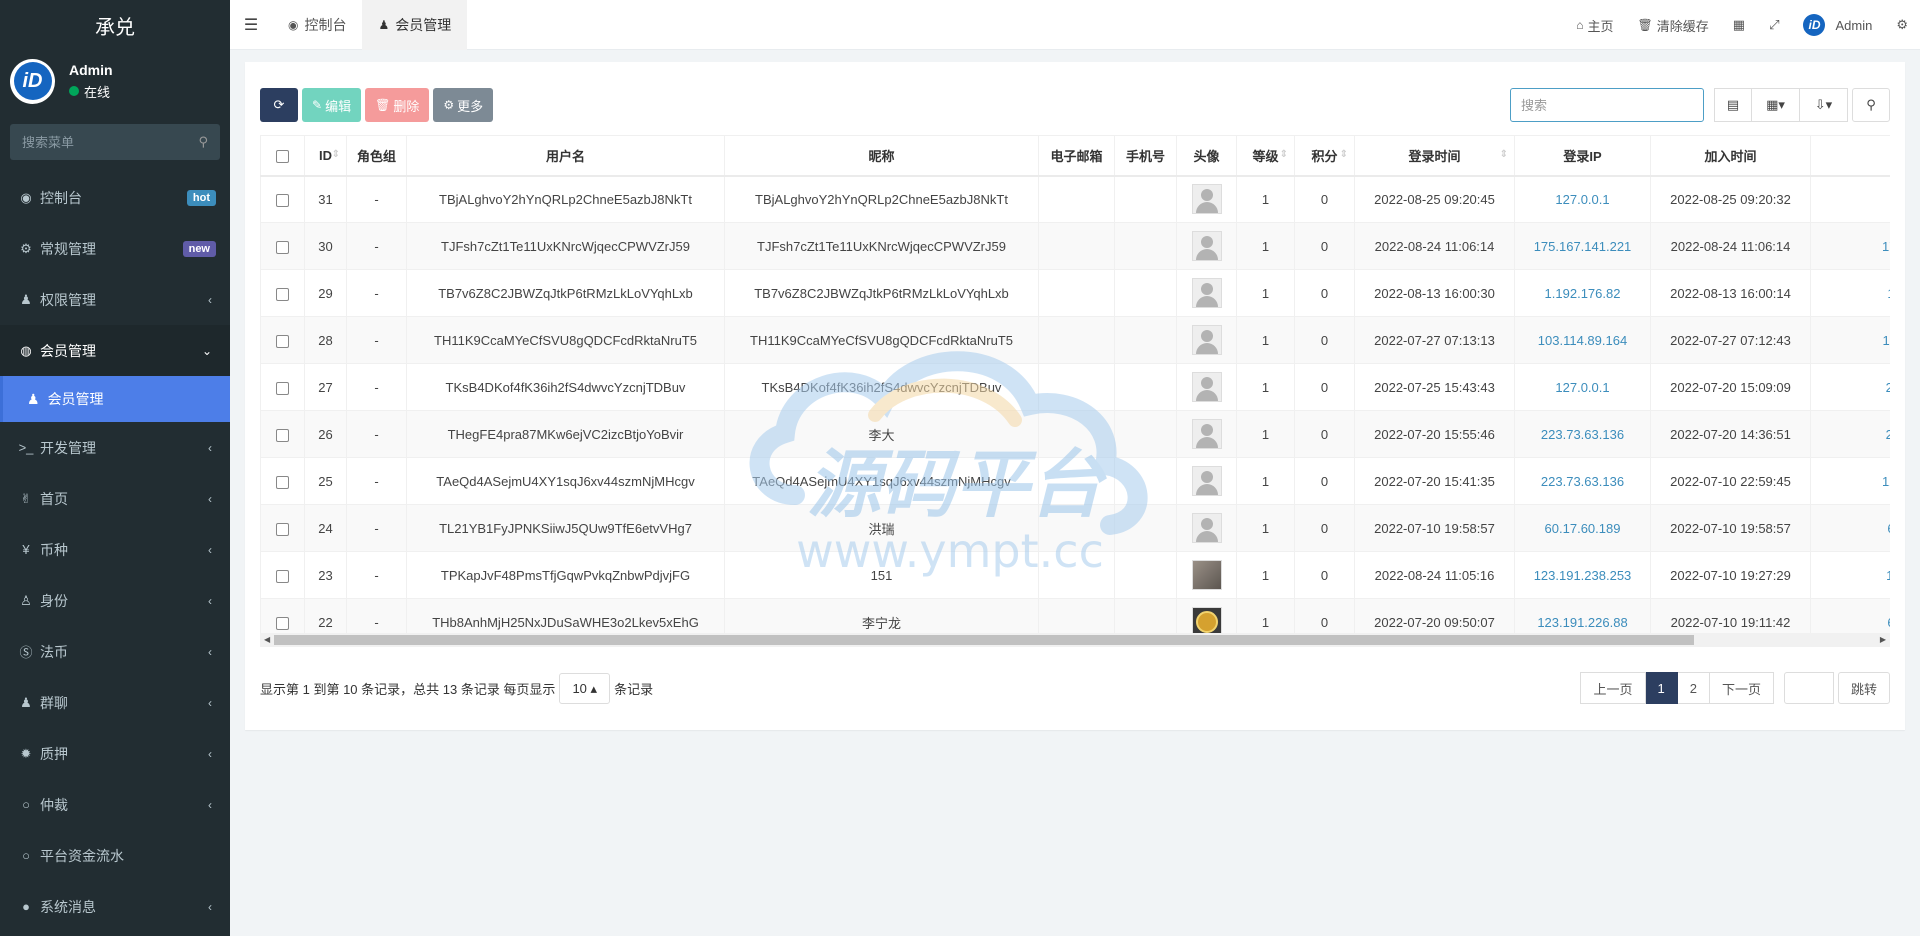  What do you see at coordinates (115, 549) in the screenshot?
I see `sidebar-item-6: ¥ 币种 ‹` at bounding box center [115, 549].